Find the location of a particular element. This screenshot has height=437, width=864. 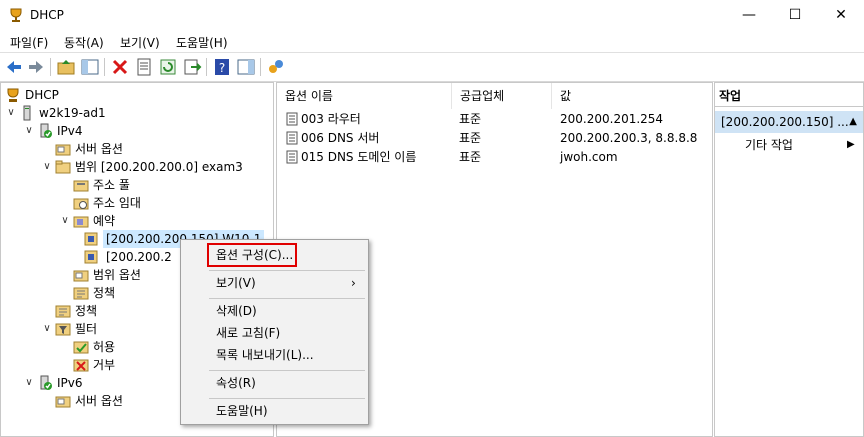

ipv4-icon is located at coordinates (46, 130).